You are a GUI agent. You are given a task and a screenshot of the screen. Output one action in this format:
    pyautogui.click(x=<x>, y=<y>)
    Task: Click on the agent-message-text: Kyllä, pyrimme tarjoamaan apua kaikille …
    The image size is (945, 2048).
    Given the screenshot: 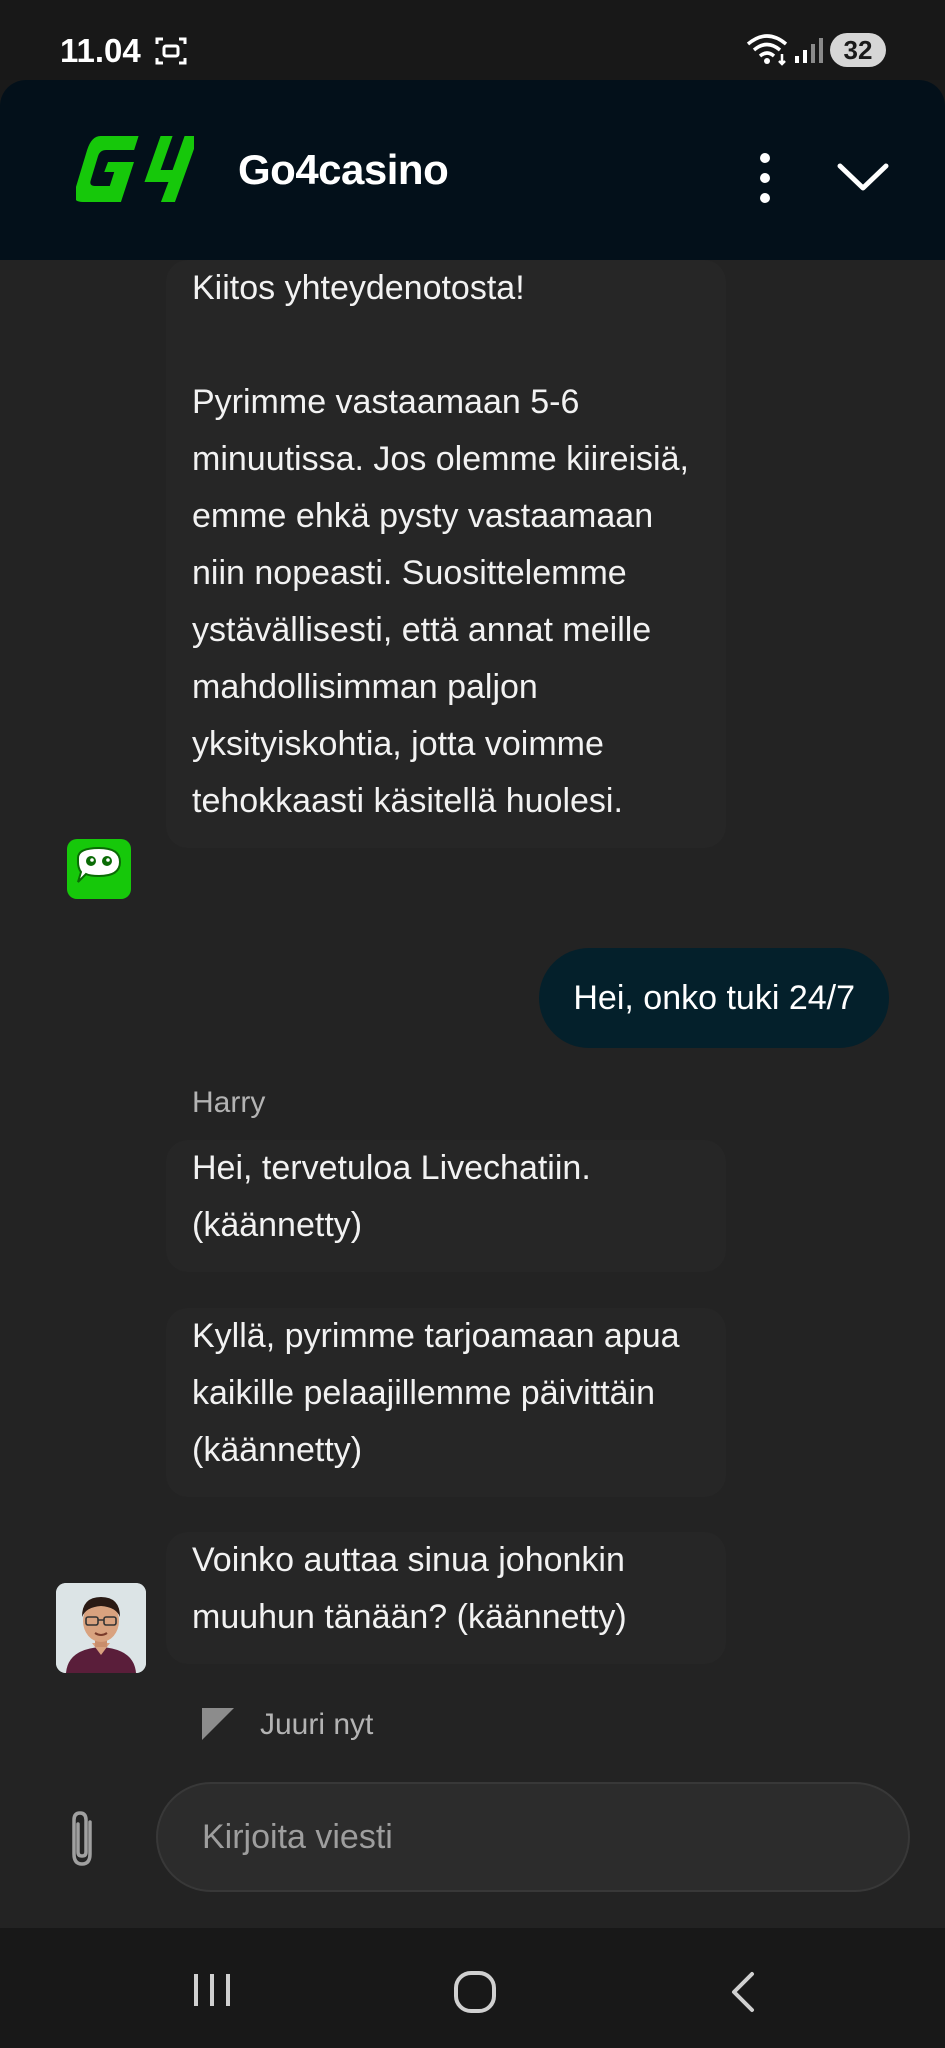 What is the action you would take?
    pyautogui.click(x=436, y=1393)
    